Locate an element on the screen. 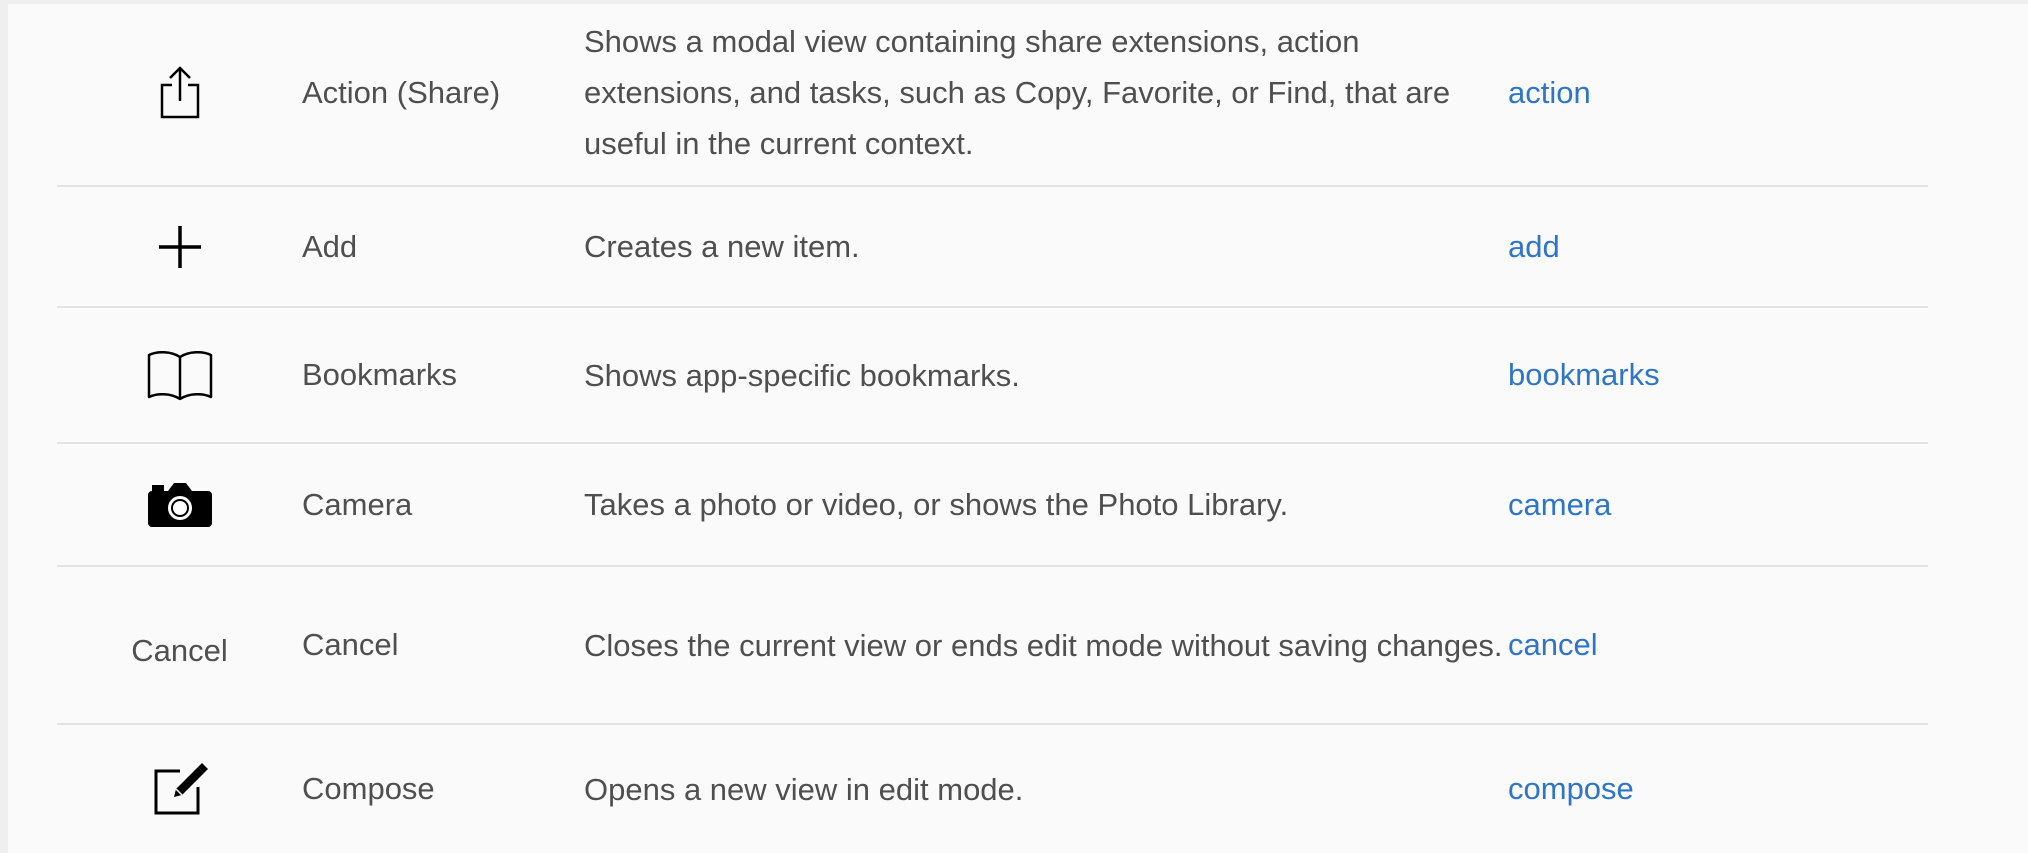  compose-icon is located at coordinates (180, 789).